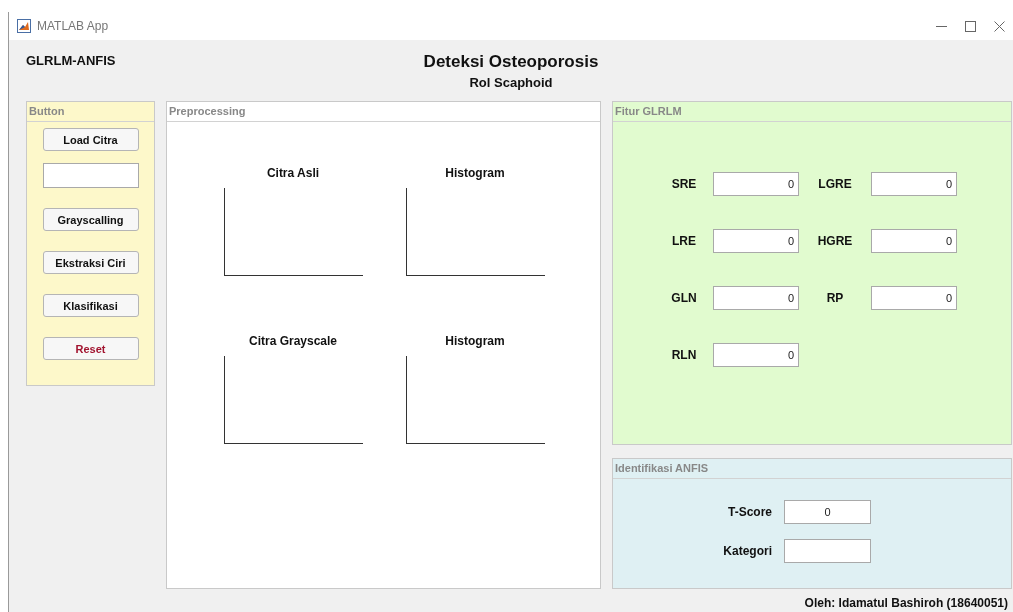 Image resolution: width=1013 pixels, height=612 pixels. Describe the element at coordinates (511, 62) in the screenshot. I see `page-title: Deteksi Osteoporosis` at that location.